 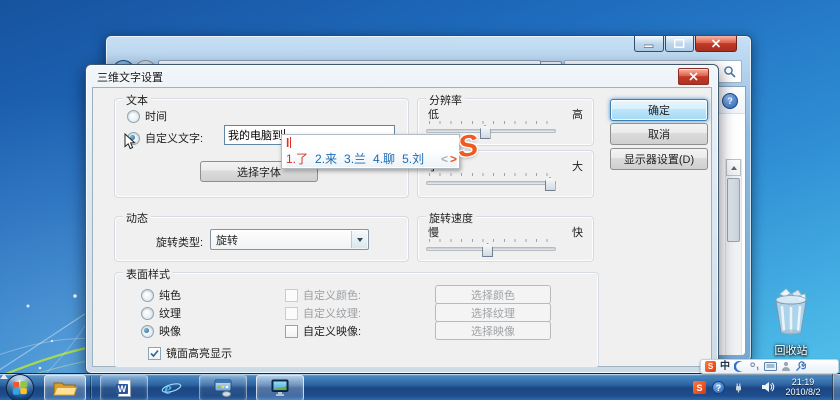 I want to click on custom-text-radio: 自定义文字:, so click(x=165, y=138).